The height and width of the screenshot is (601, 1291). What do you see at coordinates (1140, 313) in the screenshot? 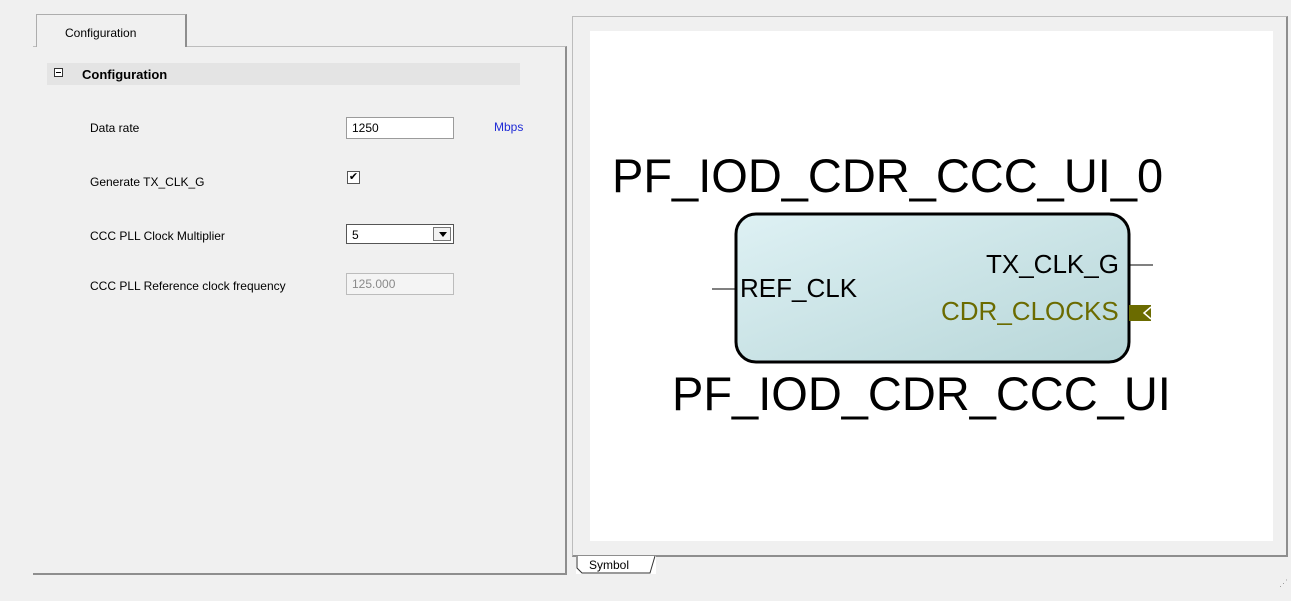
I see `cdr-clocks-bus-pin` at bounding box center [1140, 313].